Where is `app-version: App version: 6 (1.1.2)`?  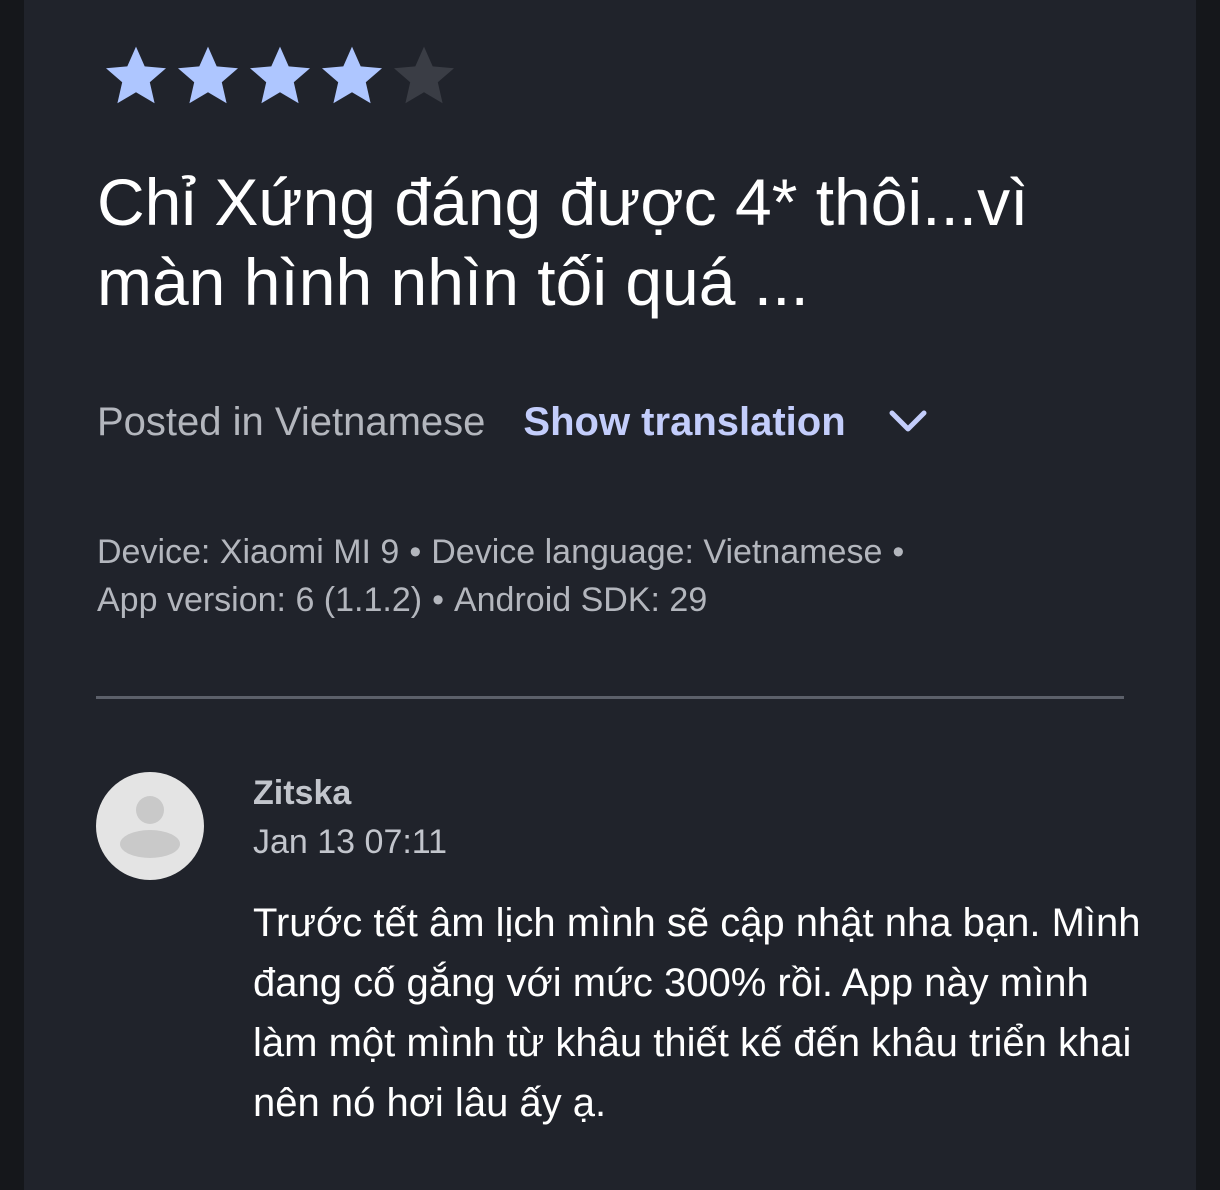
app-version: App version: 6 (1.1.2) is located at coordinates (260, 600).